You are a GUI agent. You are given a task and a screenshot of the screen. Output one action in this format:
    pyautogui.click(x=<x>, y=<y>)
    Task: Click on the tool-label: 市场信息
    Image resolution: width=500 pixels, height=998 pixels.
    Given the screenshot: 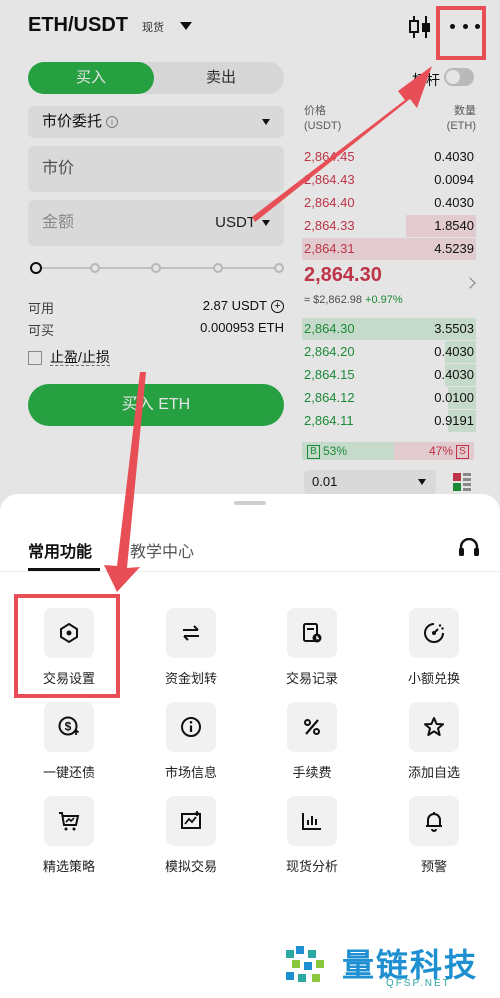 What is the action you would take?
    pyautogui.click(x=190, y=772)
    